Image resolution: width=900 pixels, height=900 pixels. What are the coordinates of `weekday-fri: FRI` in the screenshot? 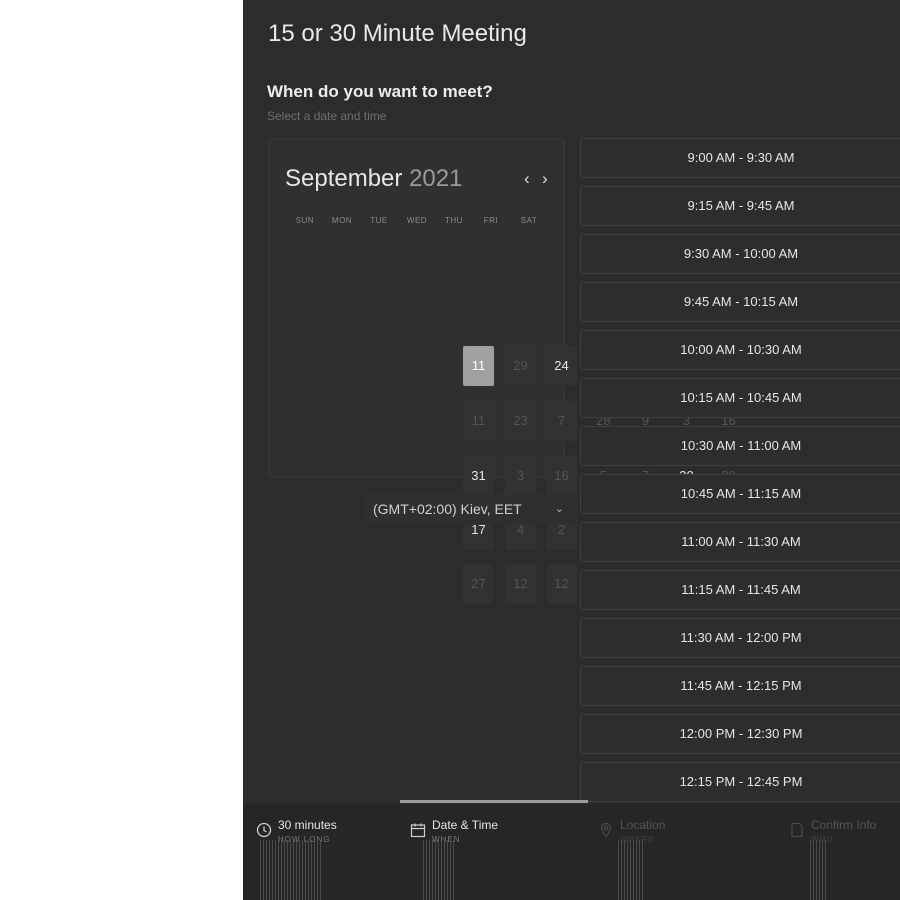 It's located at (491, 220).